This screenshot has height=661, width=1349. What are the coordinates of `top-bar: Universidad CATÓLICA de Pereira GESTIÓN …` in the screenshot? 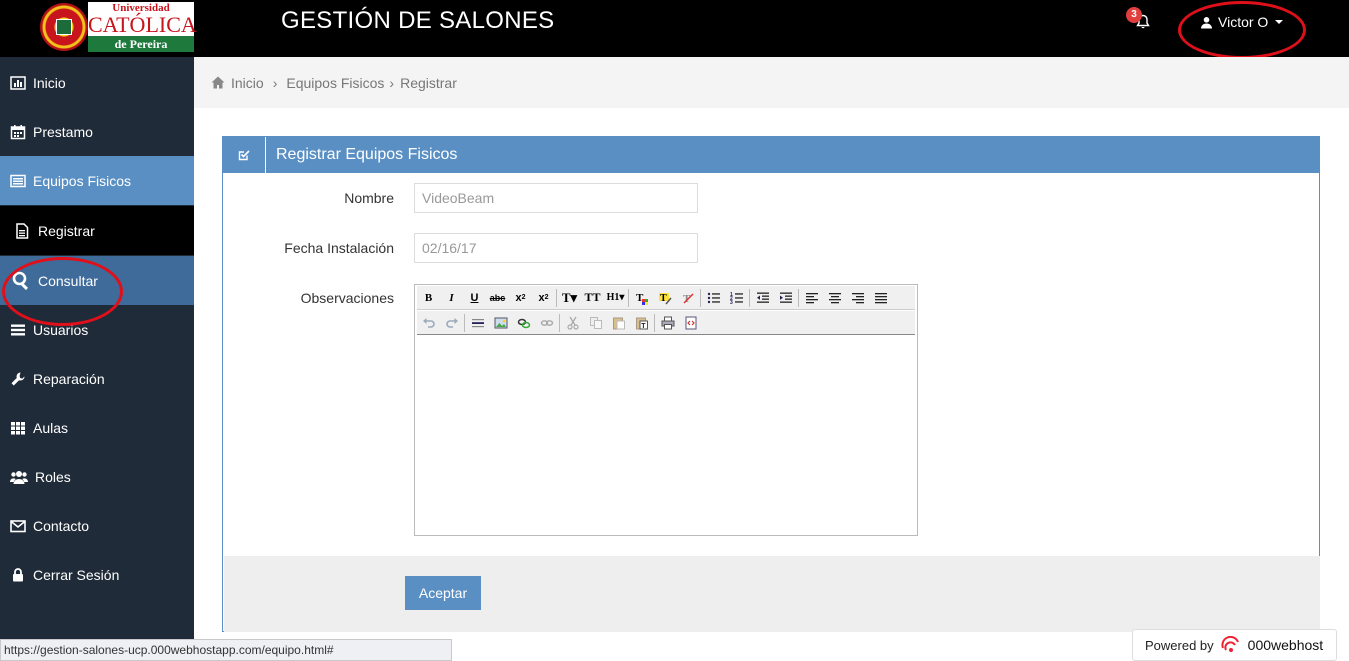 It's located at (674, 29).